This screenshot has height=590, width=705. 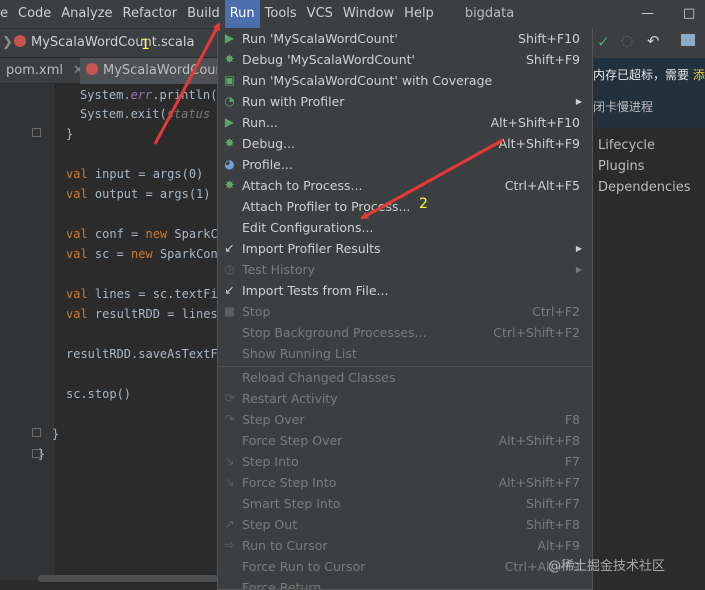 What do you see at coordinates (293, 101) in the screenshot?
I see `menu-item-label: Run with Profiler` at bounding box center [293, 101].